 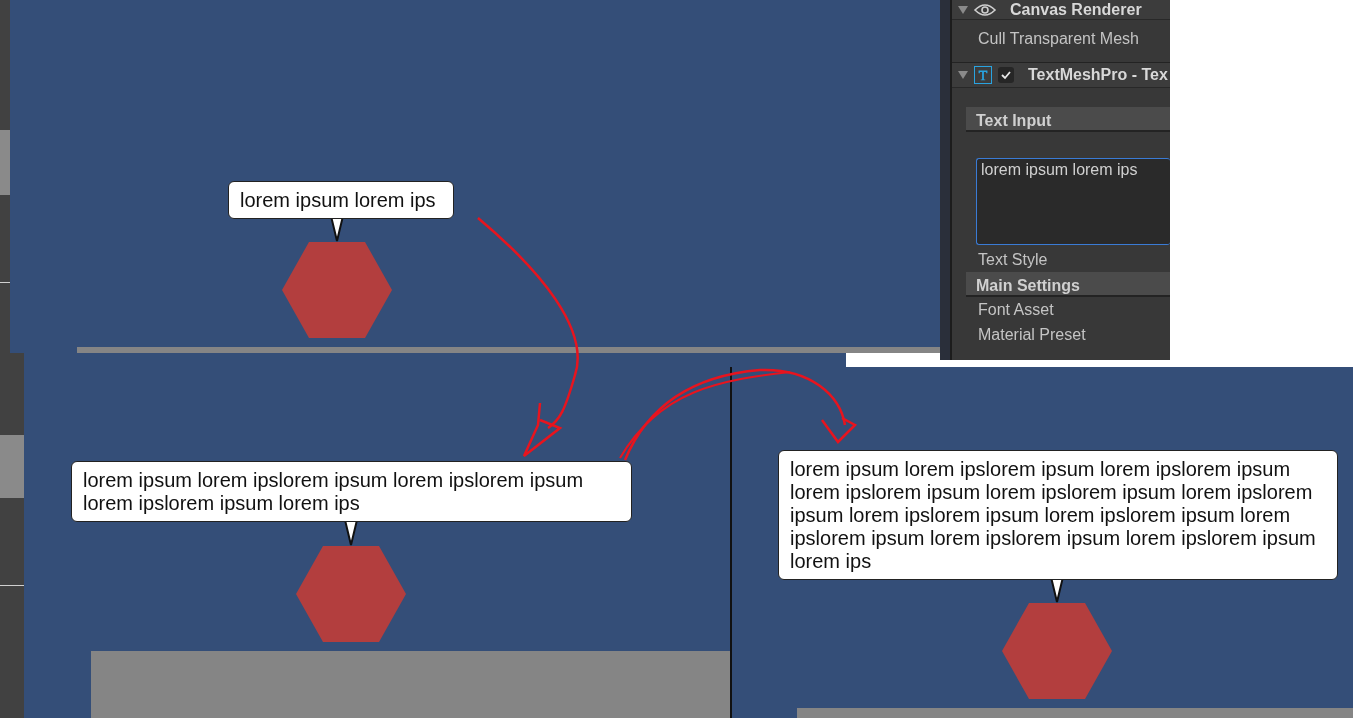 What do you see at coordinates (1013, 259) in the screenshot?
I see `property-label: Text Style` at bounding box center [1013, 259].